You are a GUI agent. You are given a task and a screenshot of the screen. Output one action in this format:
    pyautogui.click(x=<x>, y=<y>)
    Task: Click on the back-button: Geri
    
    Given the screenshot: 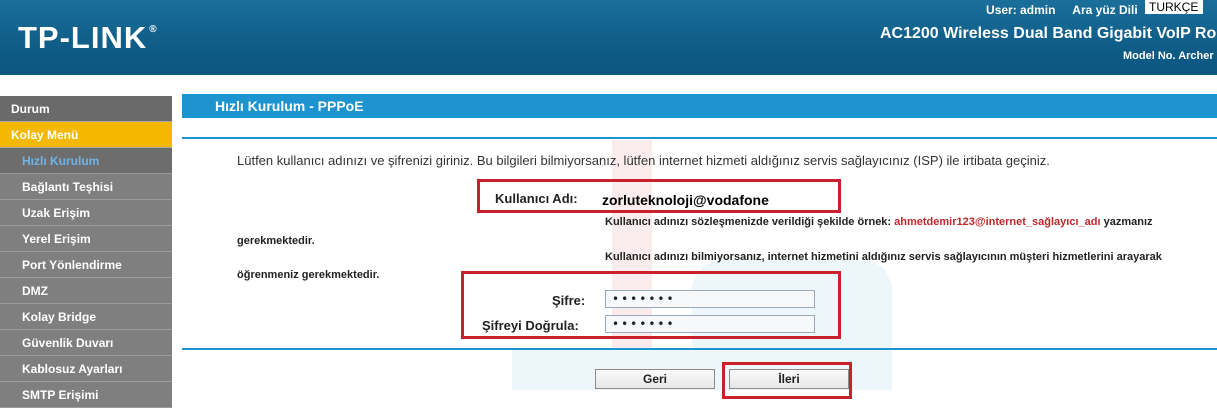 What is the action you would take?
    pyautogui.click(x=655, y=379)
    